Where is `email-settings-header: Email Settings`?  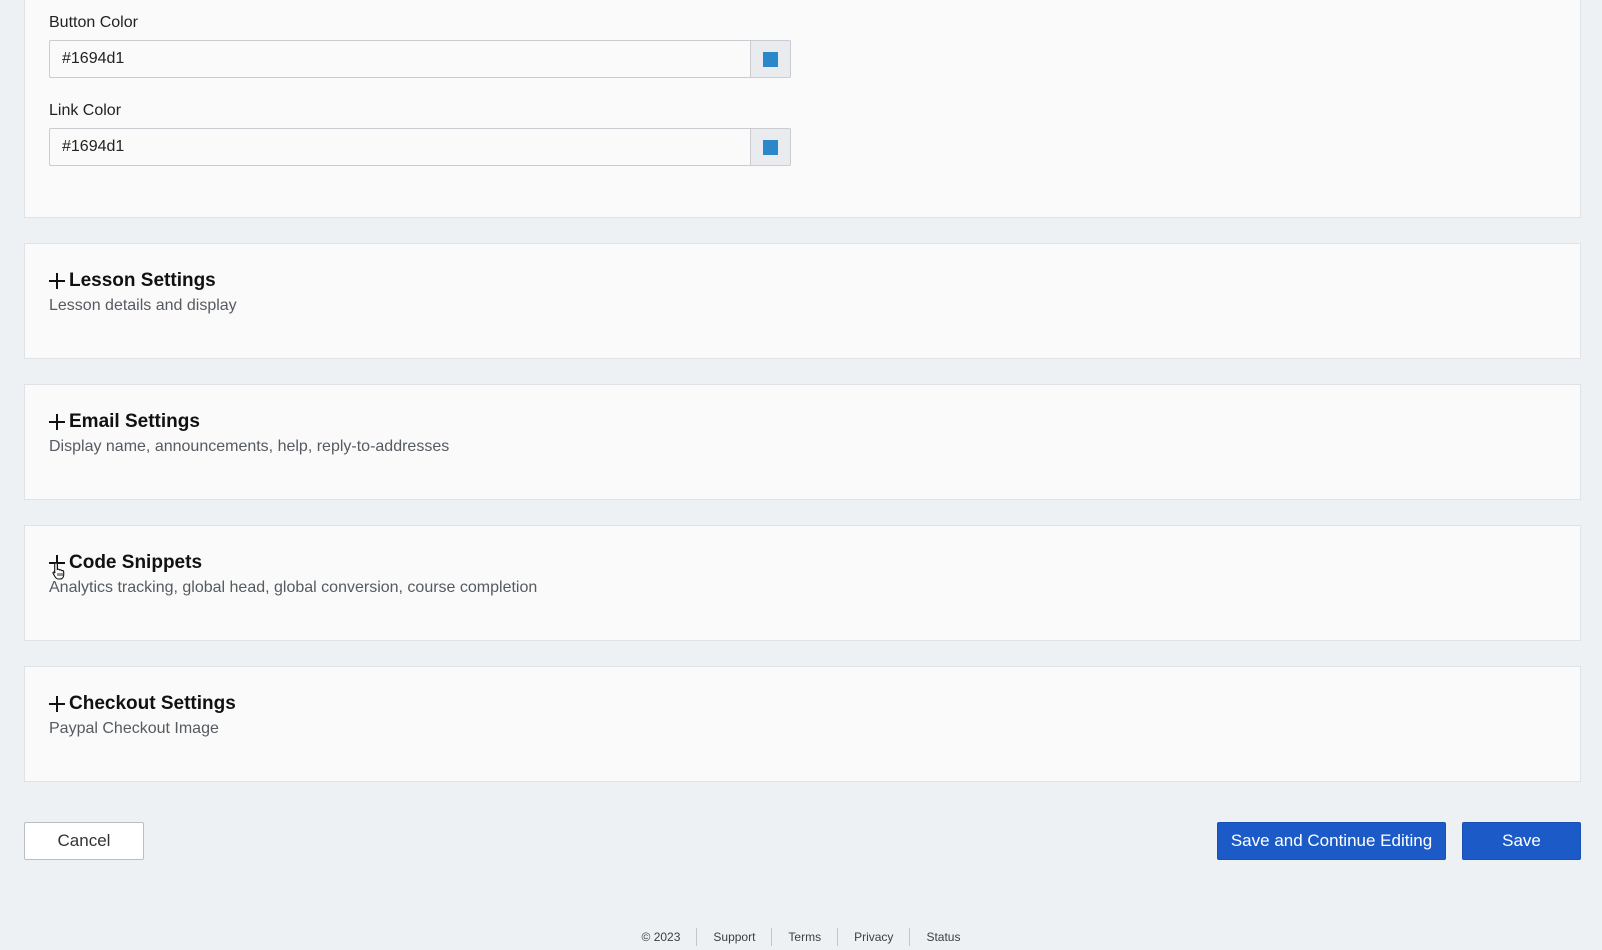
email-settings-header: Email Settings is located at coordinates (124, 422).